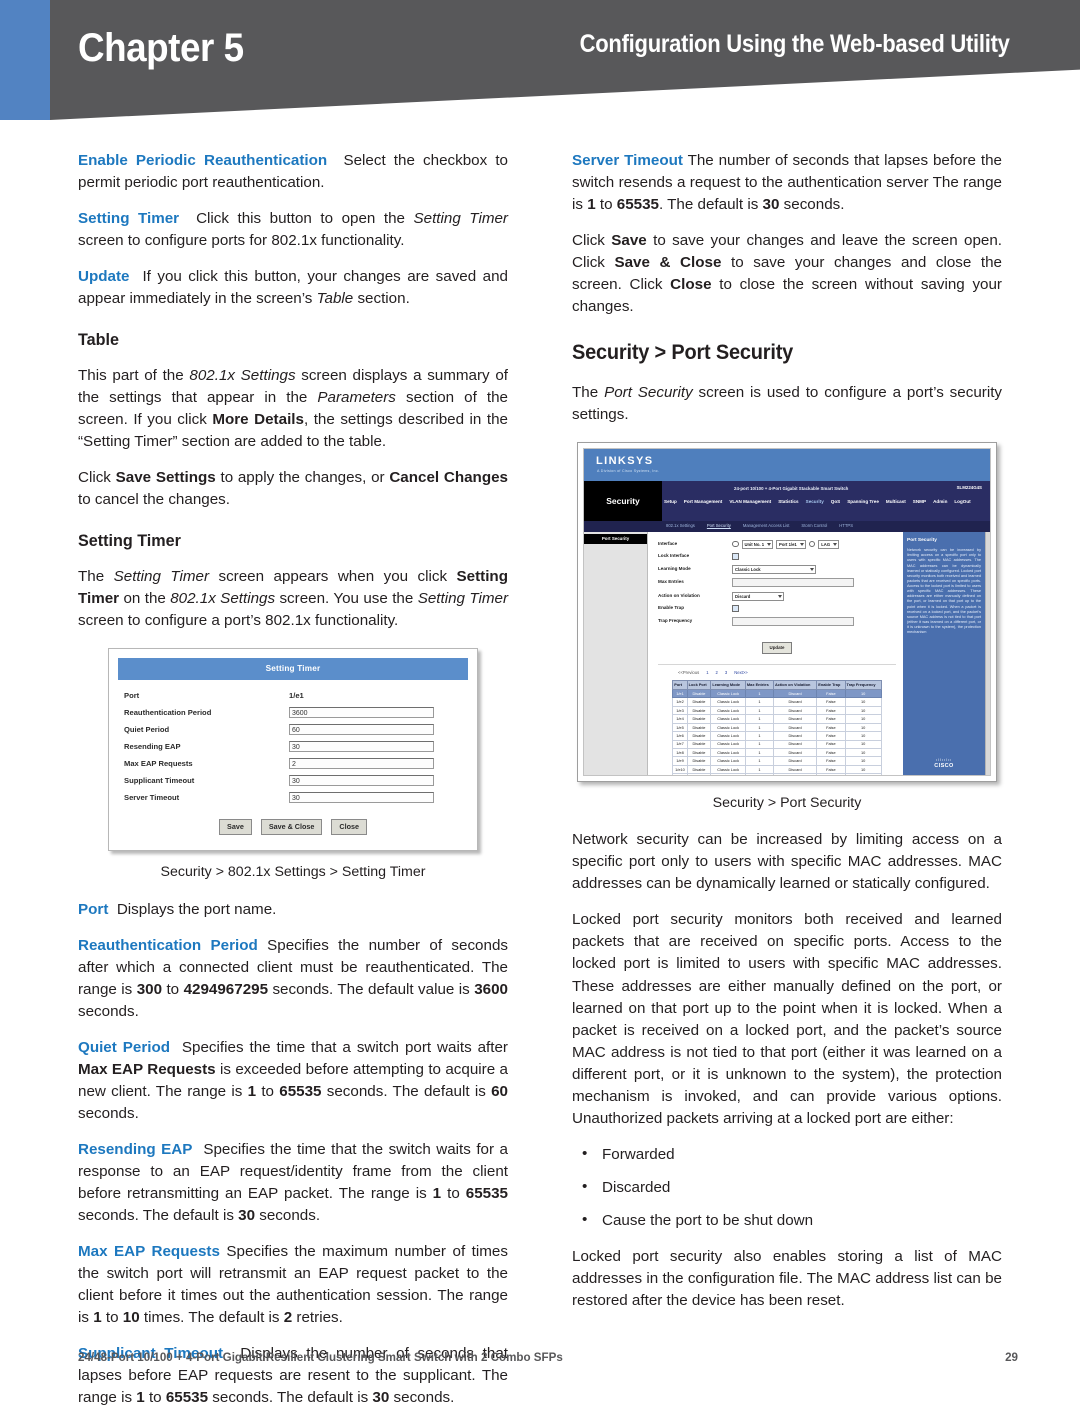  Describe the element at coordinates (305, 219) in the screenshot. I see `text-setting-timer-a: Click this button to open the` at that location.